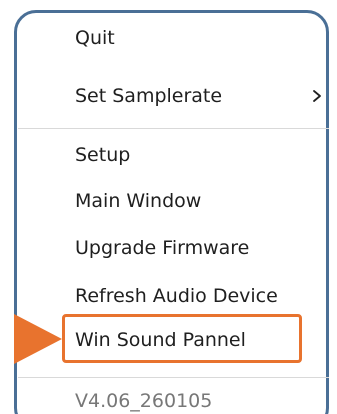  What do you see at coordinates (148, 96) in the screenshot?
I see `menu-item-set-samplerate: Set Samplerate` at bounding box center [148, 96].